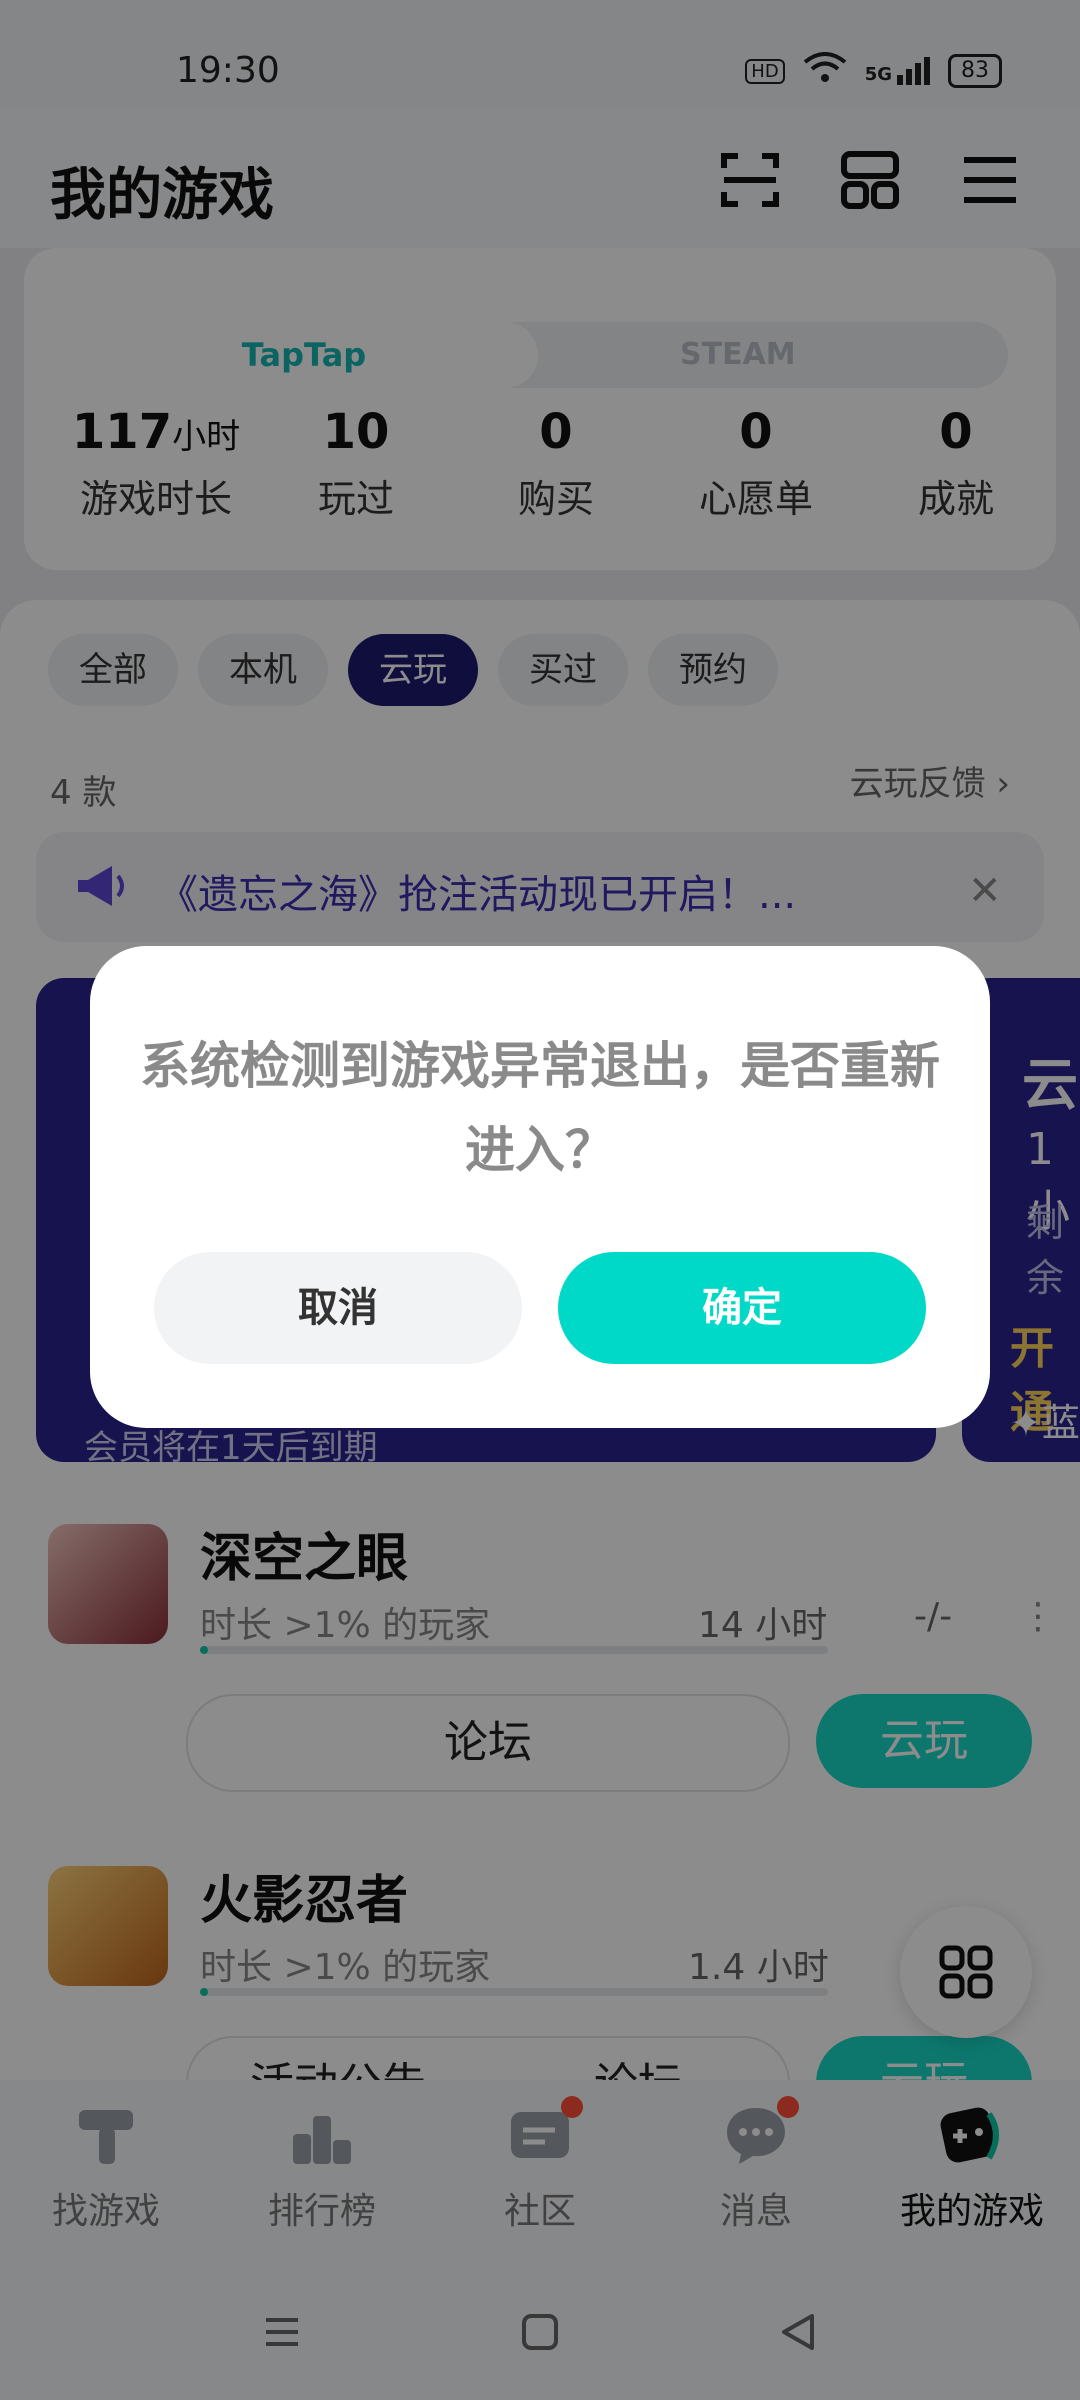  What do you see at coordinates (742, 1308) in the screenshot?
I see `confirm-button: 确定` at bounding box center [742, 1308].